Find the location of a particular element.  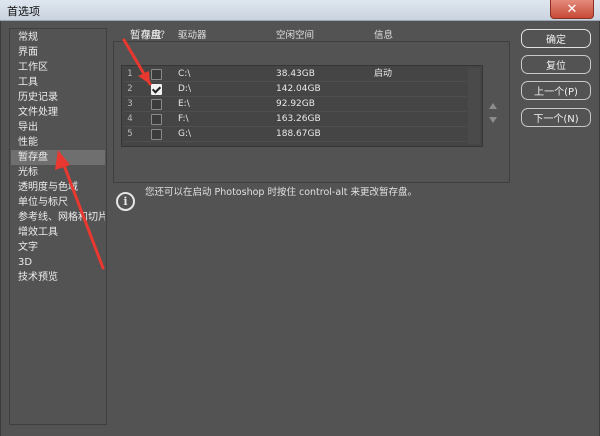

column-header-drive: 驱动器 is located at coordinates (192, 35).